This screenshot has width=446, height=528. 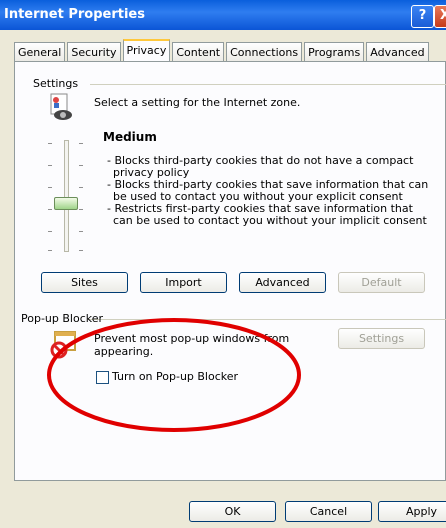 I want to click on close-icon: X, so click(x=440, y=16).